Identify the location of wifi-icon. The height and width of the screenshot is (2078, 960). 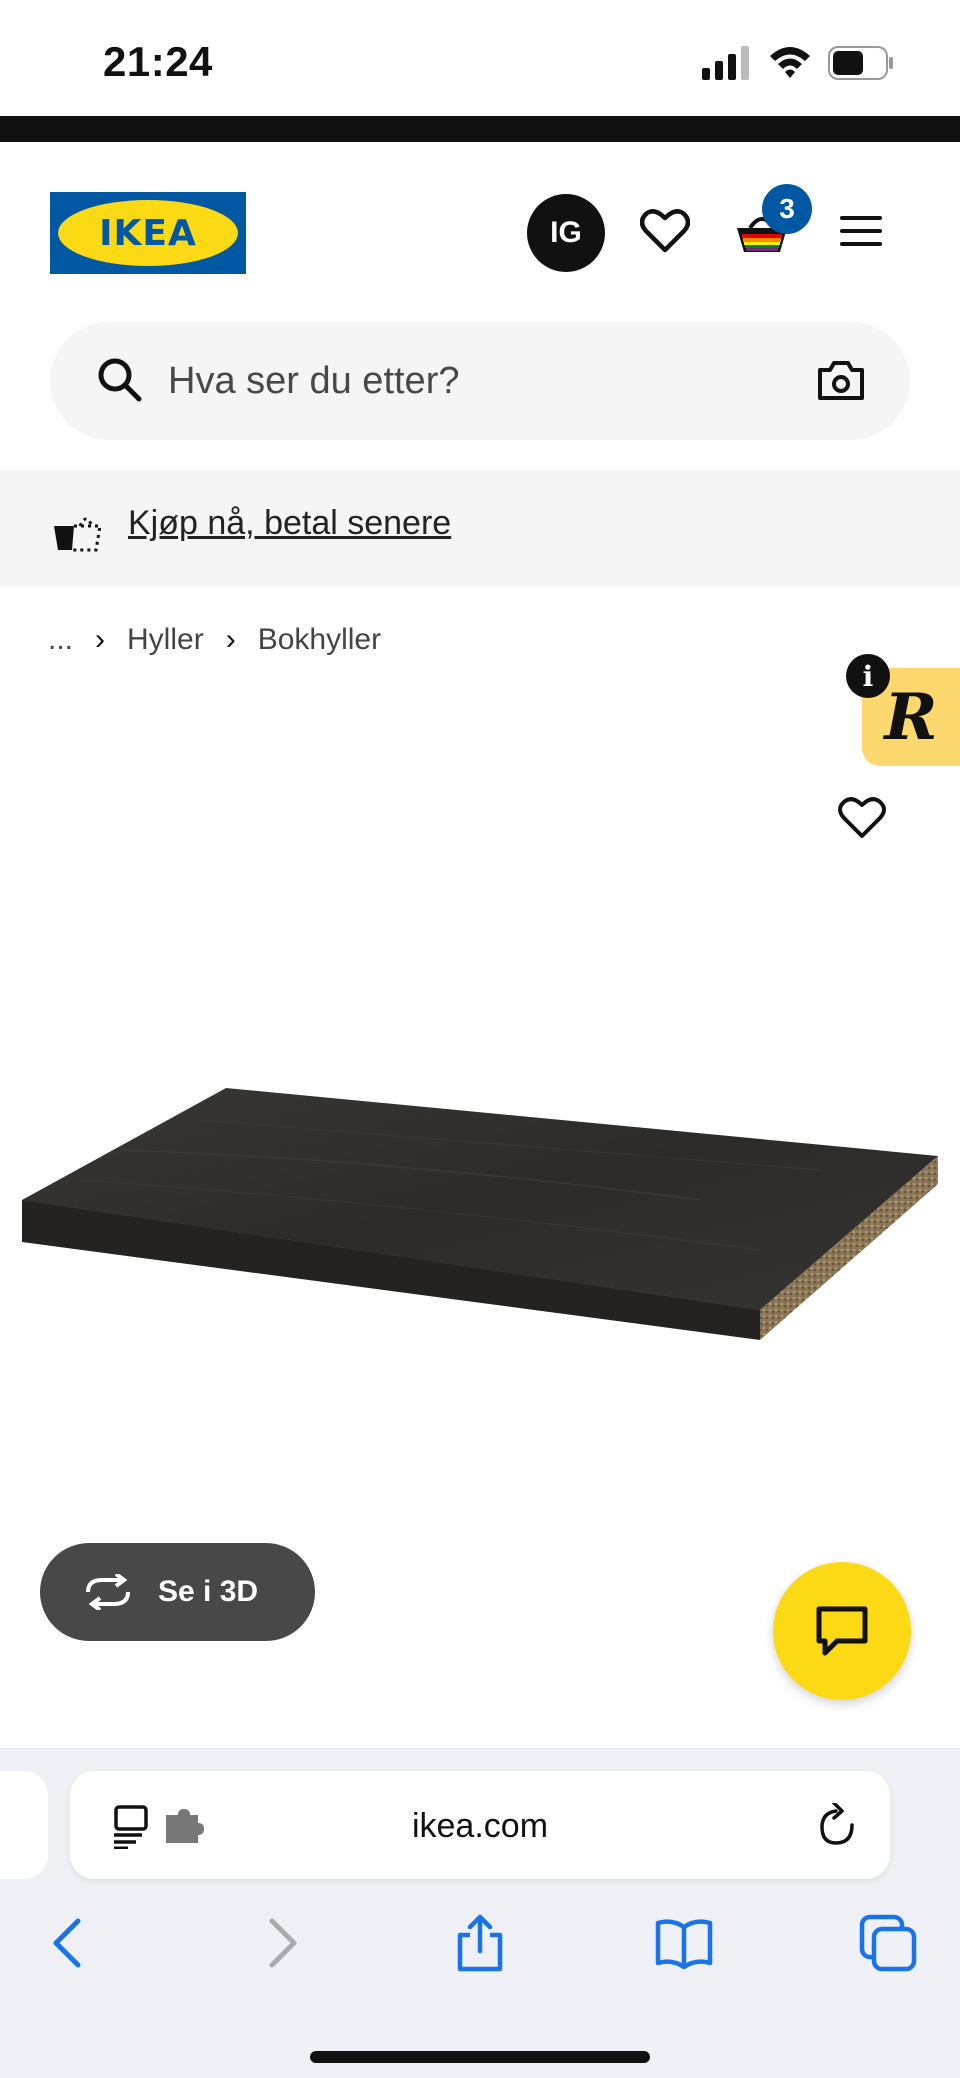
(790, 62).